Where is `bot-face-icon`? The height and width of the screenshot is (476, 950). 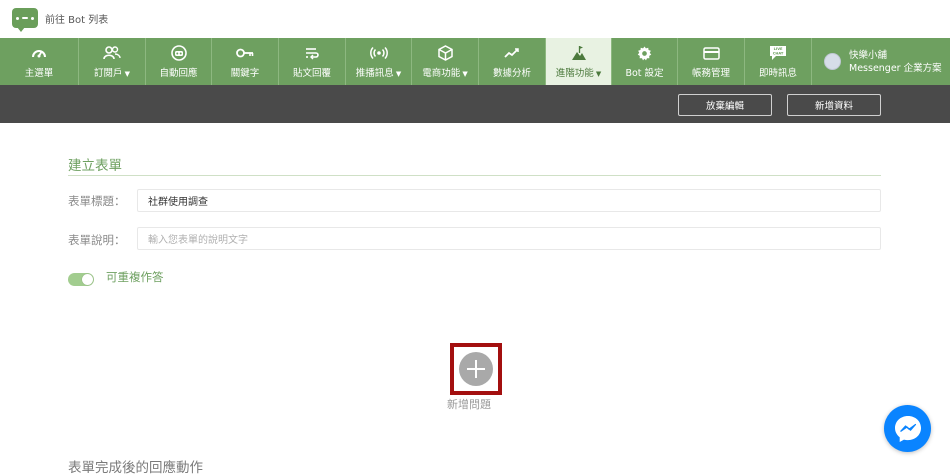
bot-face-icon is located at coordinates (178, 53).